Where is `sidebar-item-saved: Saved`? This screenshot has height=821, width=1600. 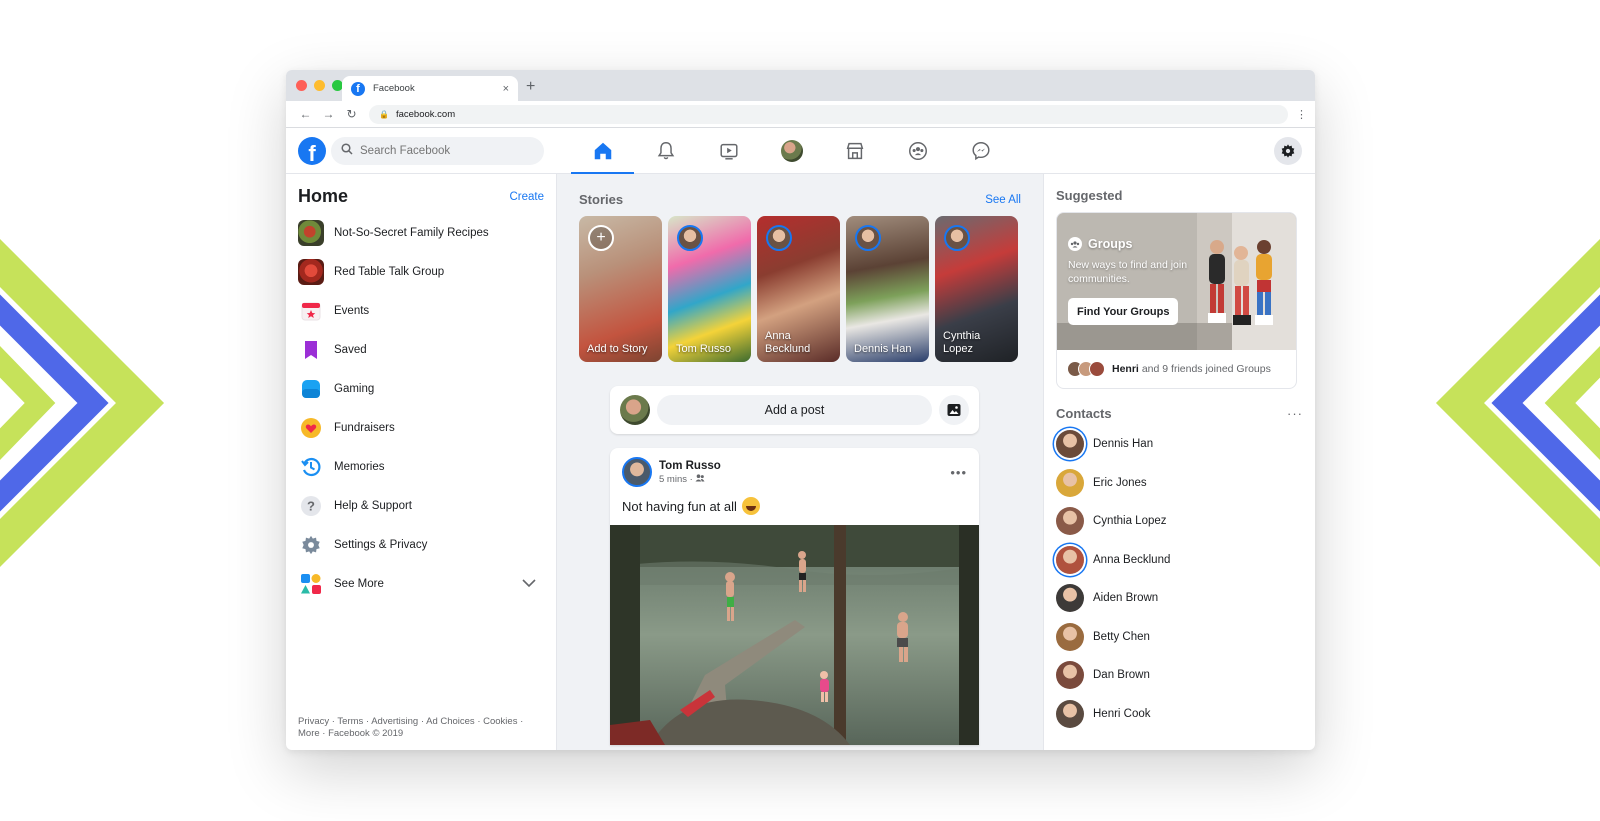 sidebar-item-saved: Saved is located at coordinates (421, 349).